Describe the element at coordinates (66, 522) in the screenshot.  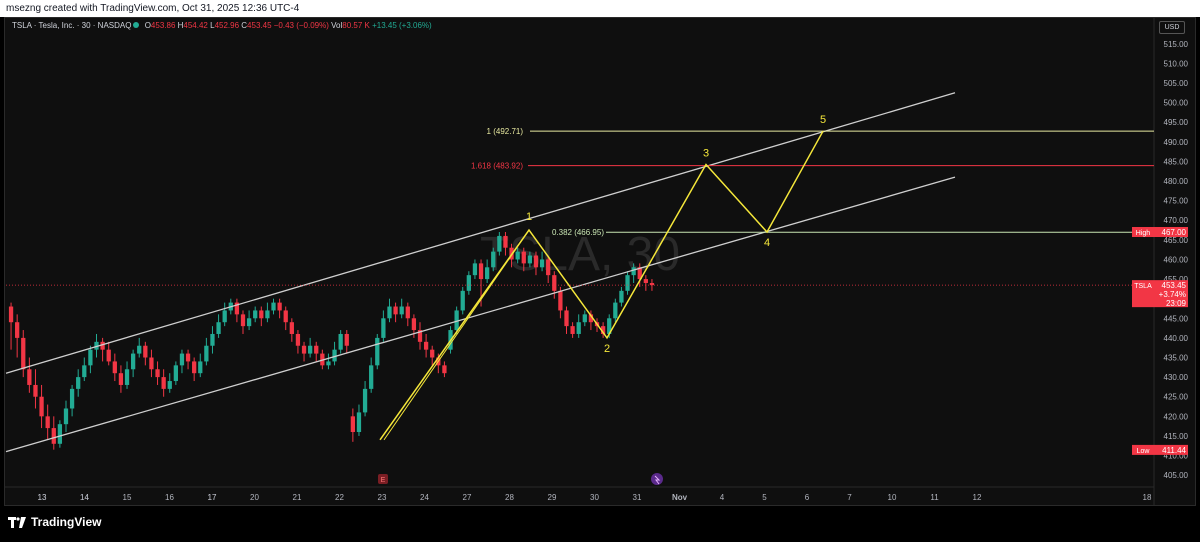
I see `brand-name: TradingView` at that location.